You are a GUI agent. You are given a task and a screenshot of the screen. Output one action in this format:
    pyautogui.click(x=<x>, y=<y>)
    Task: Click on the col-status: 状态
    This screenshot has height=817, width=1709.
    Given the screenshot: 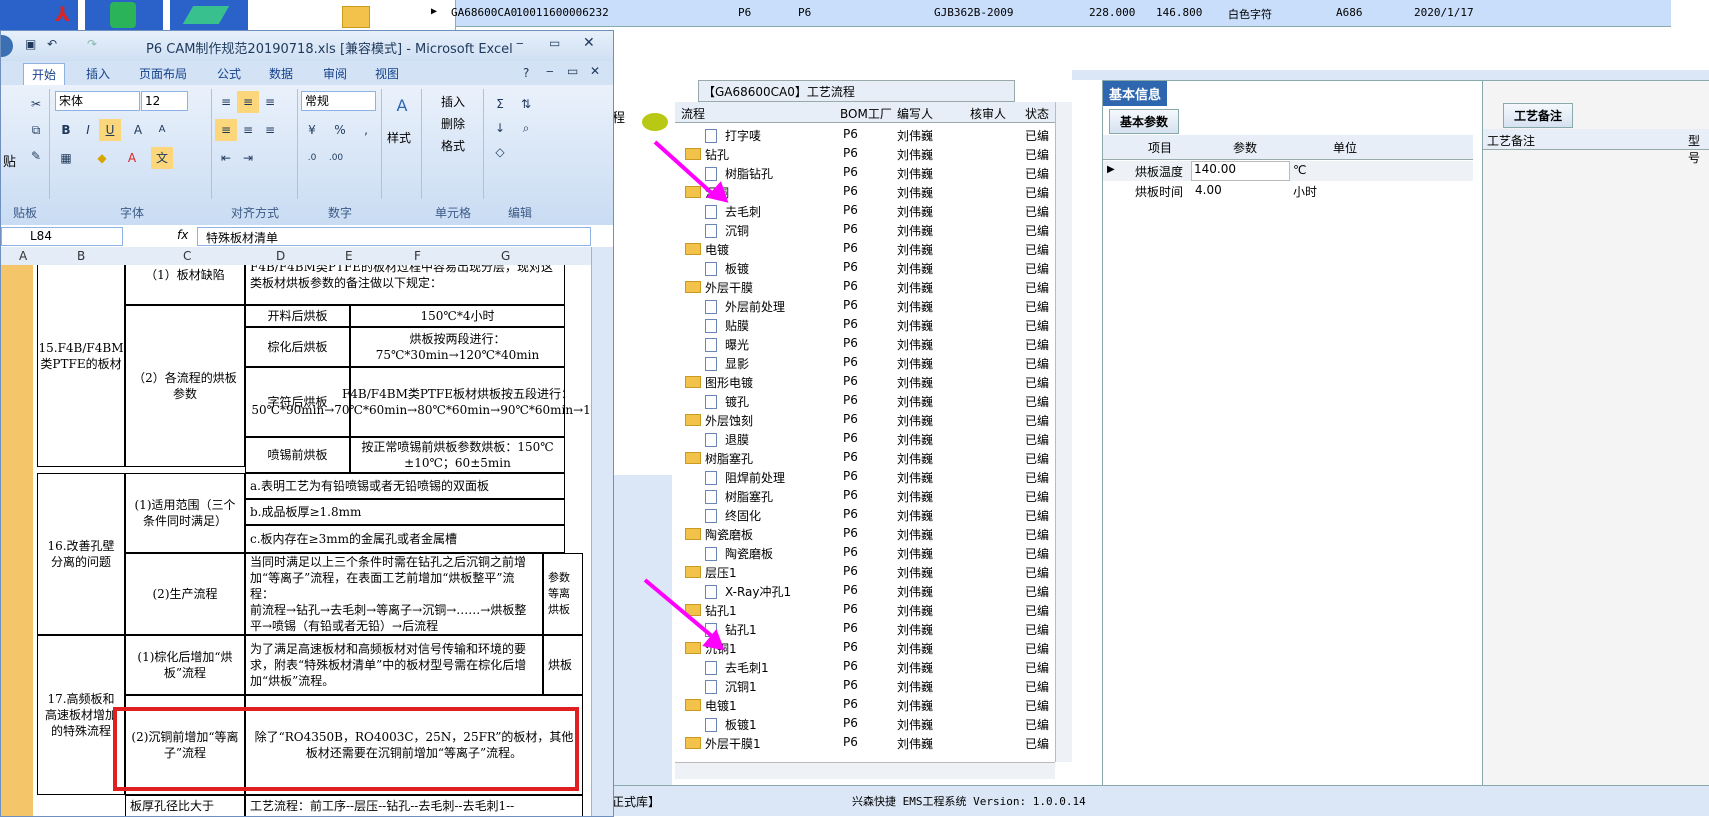 What is the action you would take?
    pyautogui.click(x=1037, y=113)
    